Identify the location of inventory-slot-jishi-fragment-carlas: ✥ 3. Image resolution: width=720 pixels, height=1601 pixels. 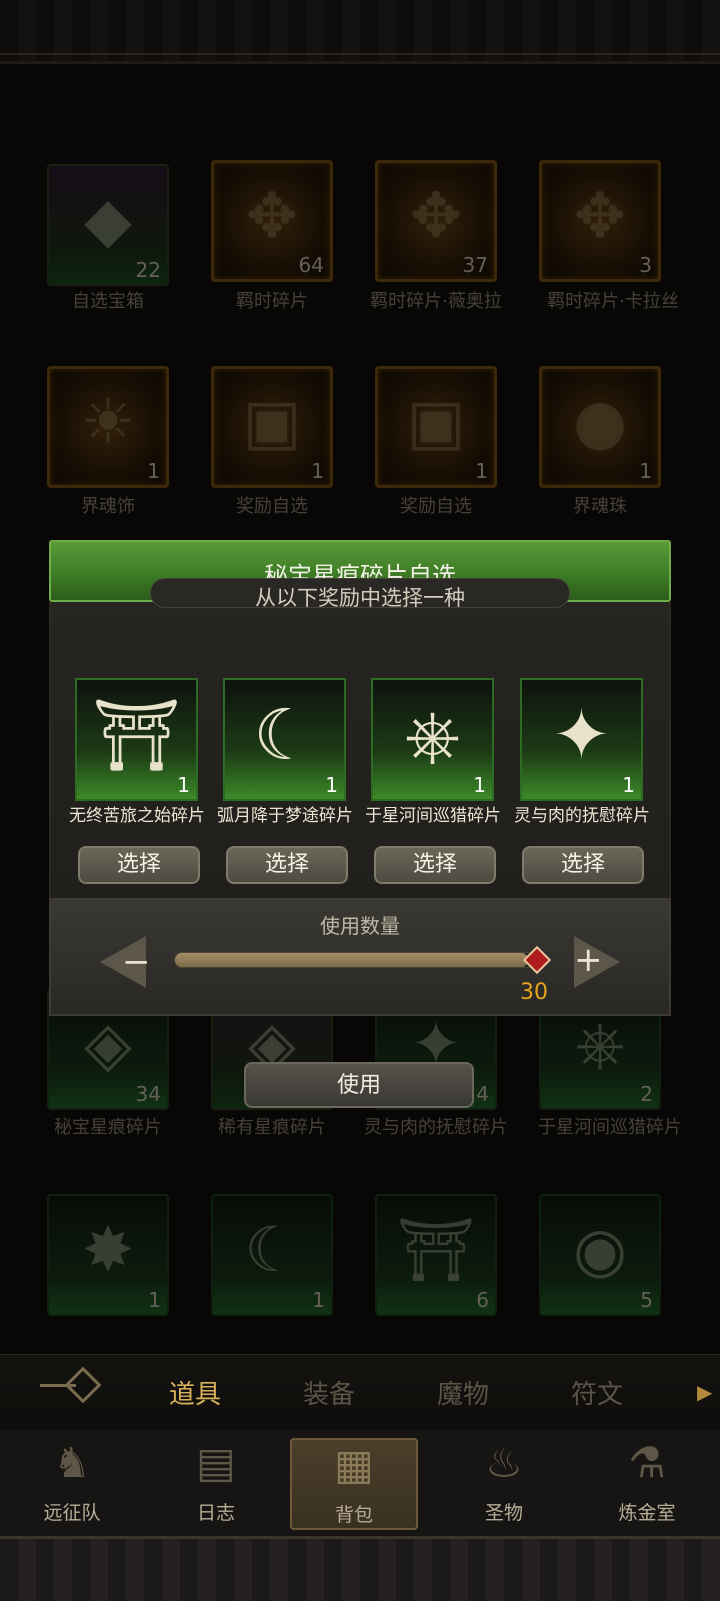
(600, 221).